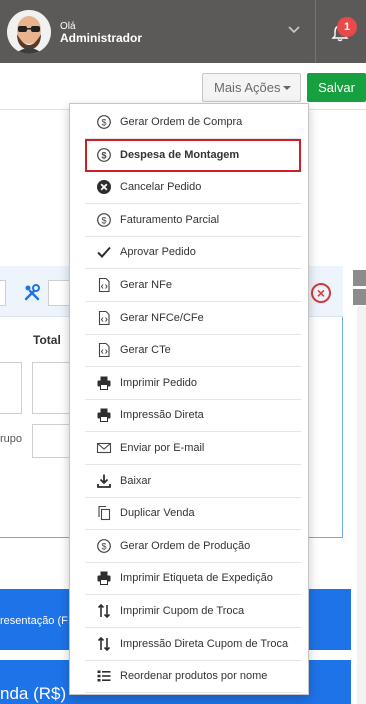 Image resolution: width=366 pixels, height=704 pixels. I want to click on menu-item: Baixar, so click(193, 481).